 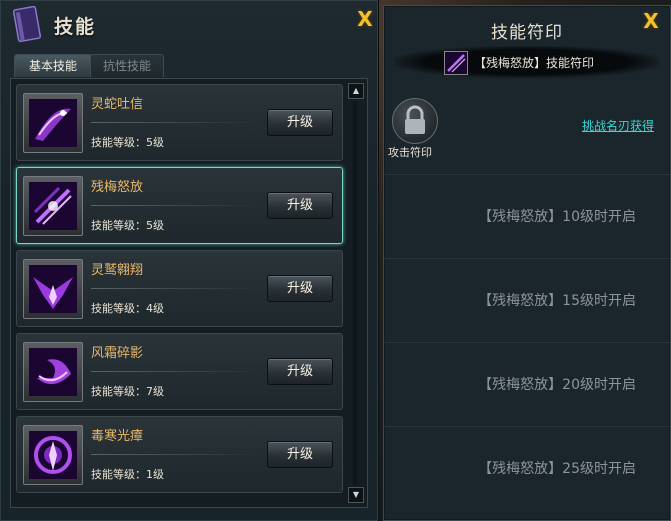 I want to click on poison-aura-icon, so click(x=53, y=455).